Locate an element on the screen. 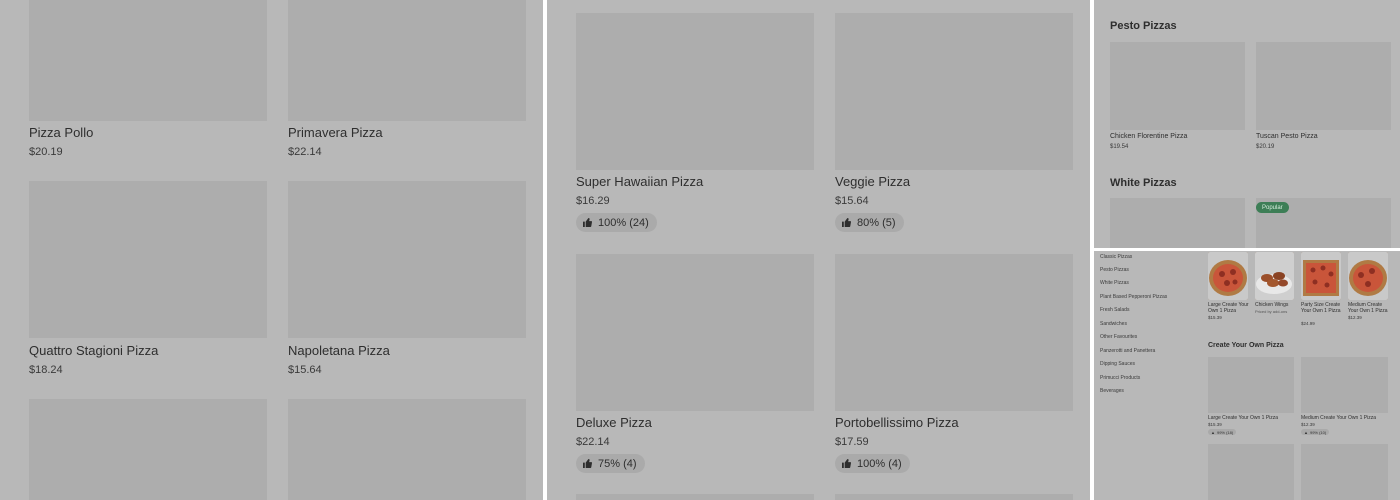 Image resolution: width=1400 pixels, height=500 pixels. category-link: Sandwiches is located at coordinates (1113, 324).